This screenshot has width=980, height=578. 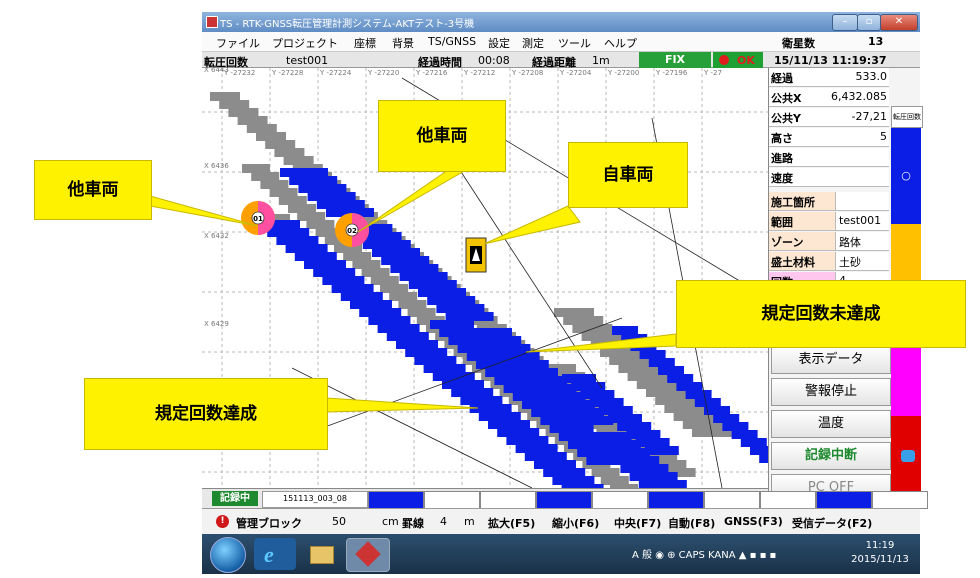 I want to click on callout-reached: 規定回数達成, so click(x=206, y=414).